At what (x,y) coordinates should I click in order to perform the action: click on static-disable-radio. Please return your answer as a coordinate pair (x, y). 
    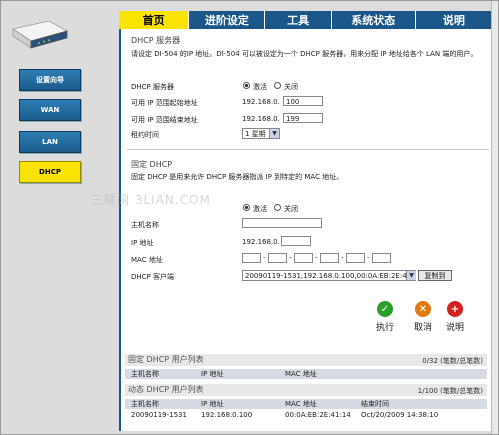
    Looking at the image, I should click on (277, 207).